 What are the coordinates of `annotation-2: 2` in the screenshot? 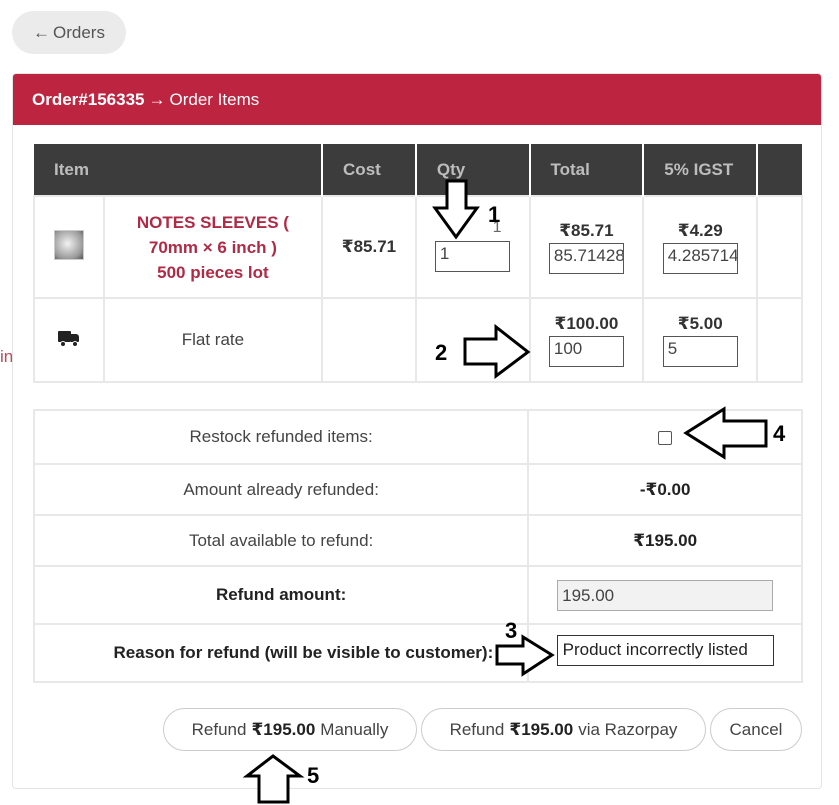 It's located at (441, 352).